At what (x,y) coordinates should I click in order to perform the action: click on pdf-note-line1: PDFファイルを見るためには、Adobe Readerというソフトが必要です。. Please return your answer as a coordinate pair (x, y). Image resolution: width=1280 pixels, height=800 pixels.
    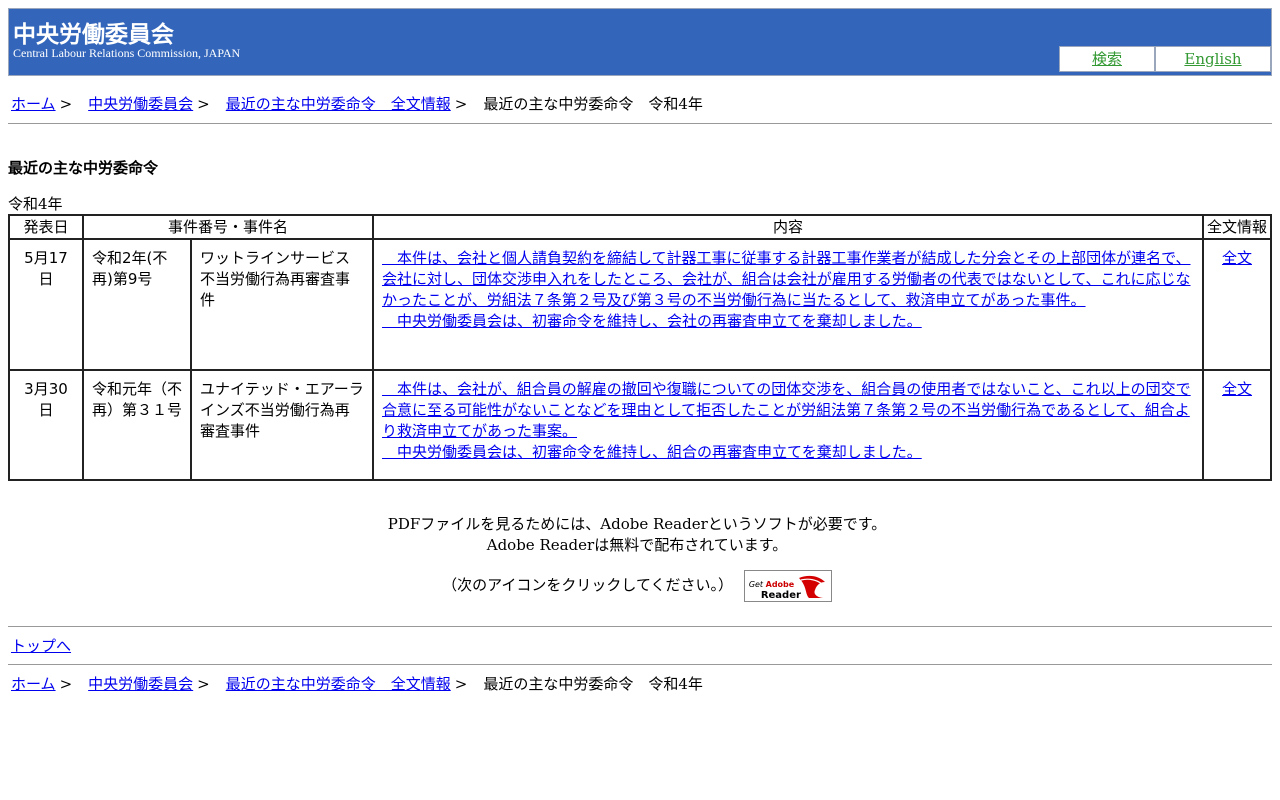
    Looking at the image, I should click on (637, 524).